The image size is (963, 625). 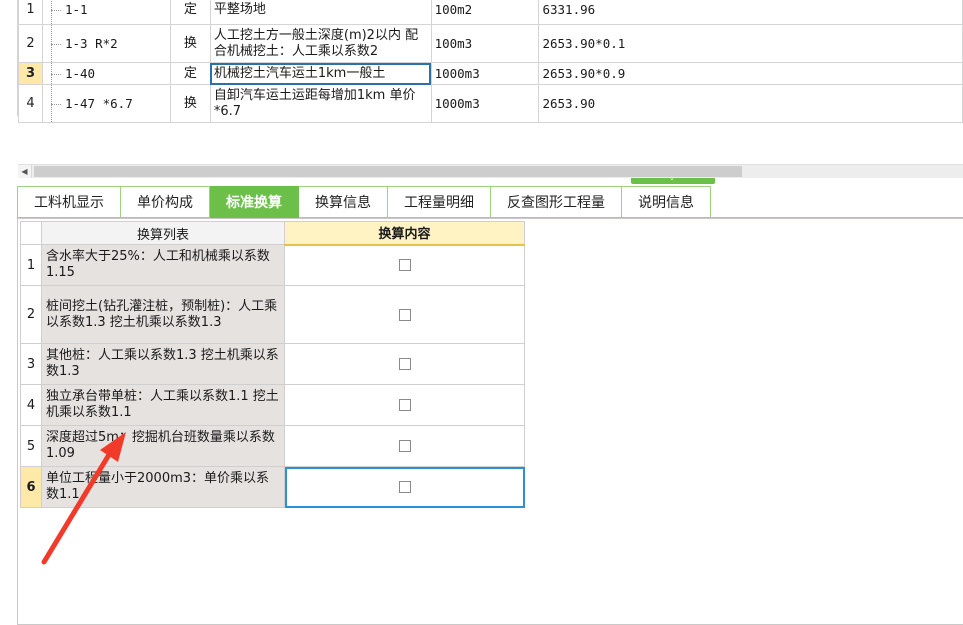 I want to click on detail-tabs: 工料机显示 单价构成 标准换算 换算信息 工程量明细 反查图形工程量 说明信息, so click(x=364, y=202).